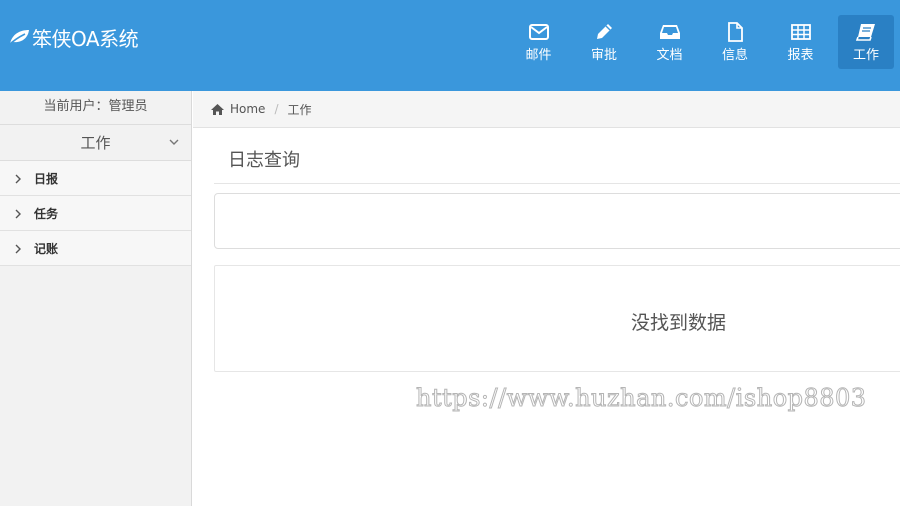 The width and height of the screenshot is (900, 506). What do you see at coordinates (734, 55) in the screenshot?
I see `nav-label: 信息` at bounding box center [734, 55].